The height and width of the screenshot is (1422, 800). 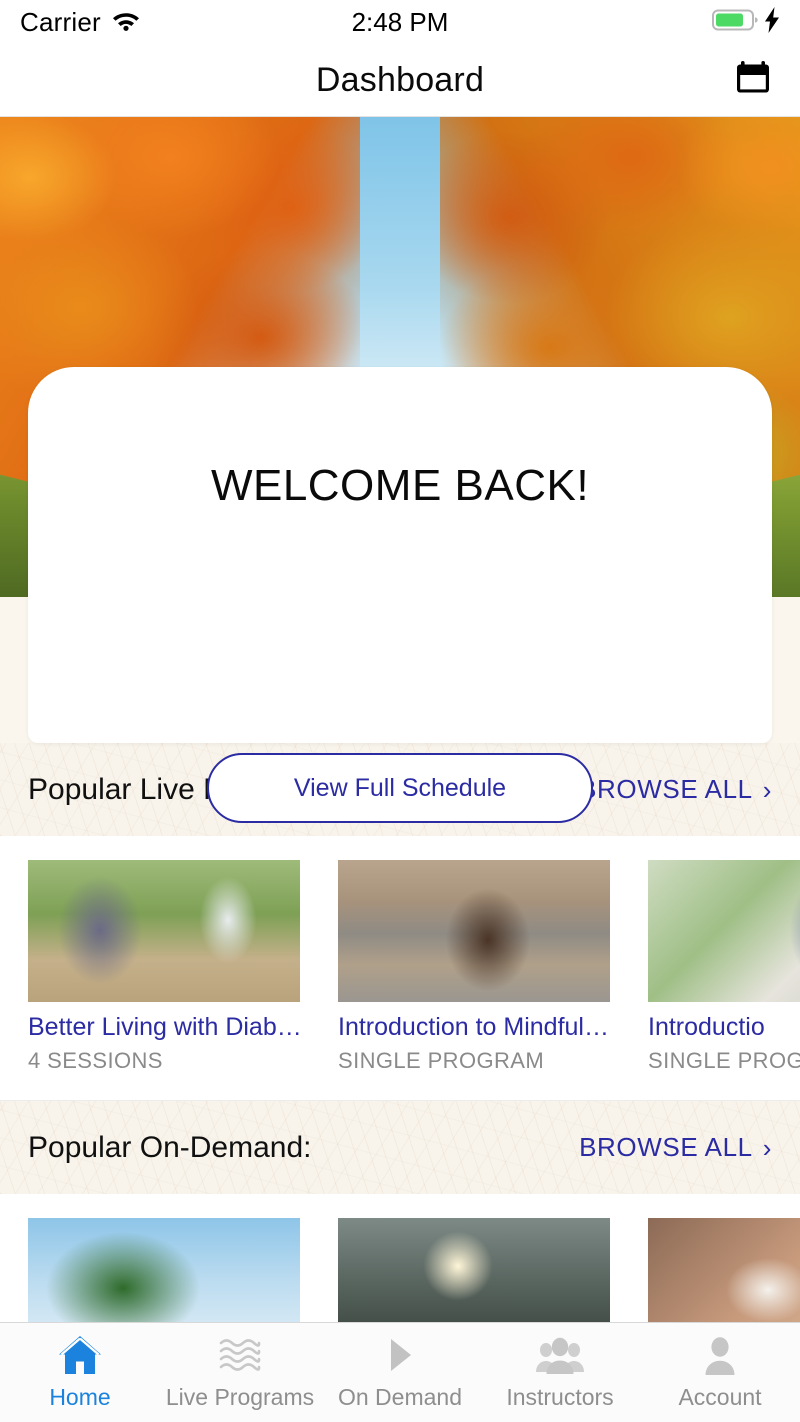 I want to click on calendar-button, so click(x=753, y=80).